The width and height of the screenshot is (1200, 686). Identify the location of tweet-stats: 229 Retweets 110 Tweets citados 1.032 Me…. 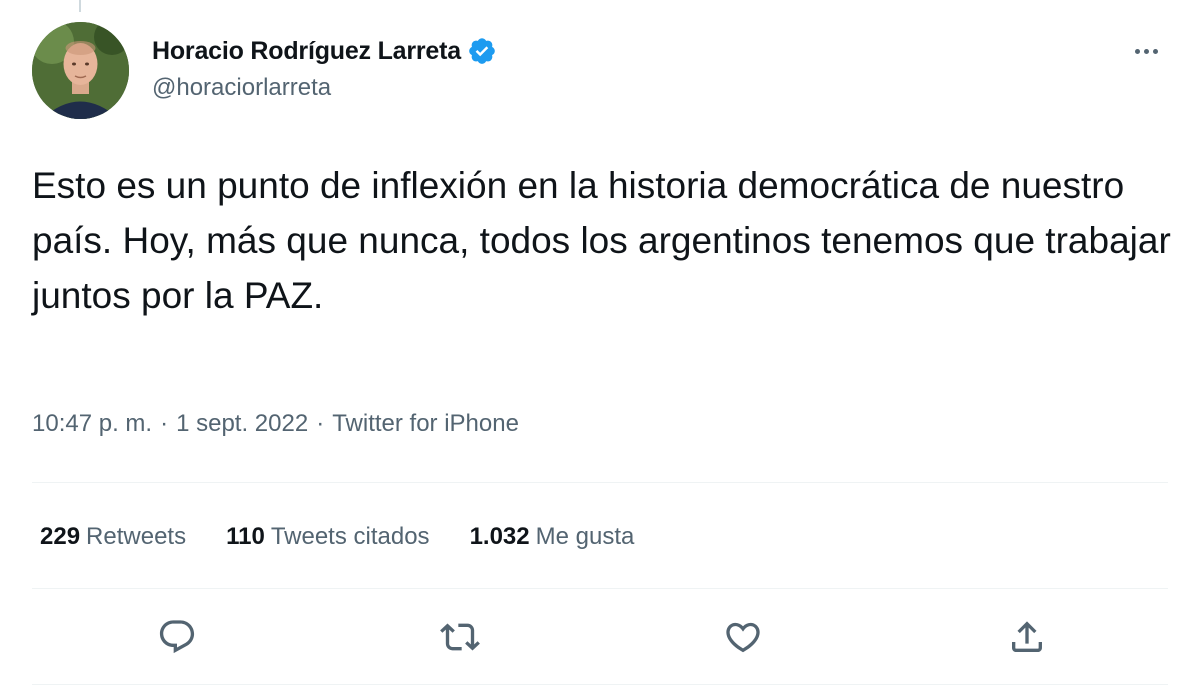
(337, 537).